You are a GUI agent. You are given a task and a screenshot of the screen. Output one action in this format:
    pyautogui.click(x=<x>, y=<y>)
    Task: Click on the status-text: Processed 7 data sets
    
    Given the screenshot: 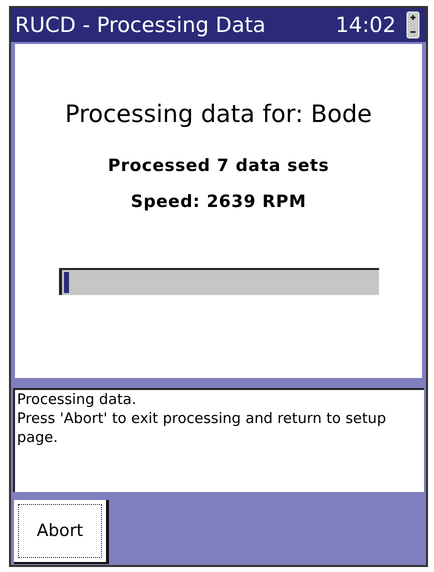 What is the action you would take?
    pyautogui.click(x=219, y=166)
    